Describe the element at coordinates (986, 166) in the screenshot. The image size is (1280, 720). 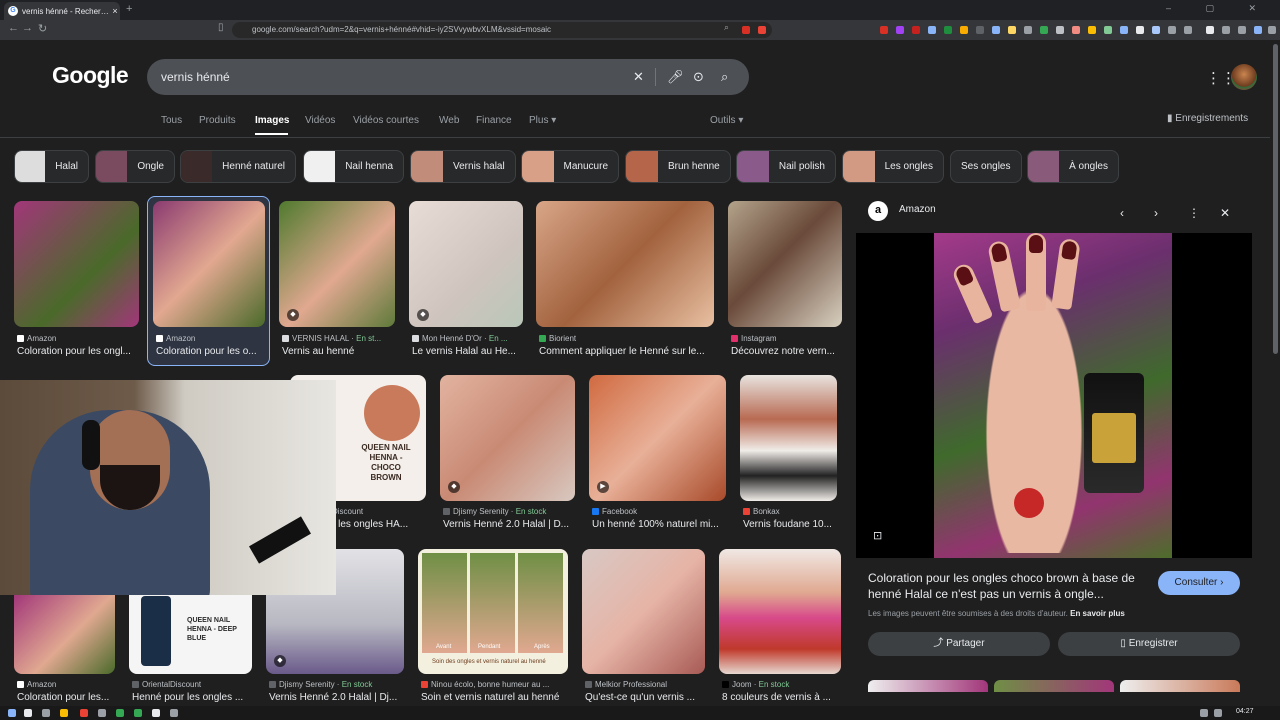
I see `chip-ses-ongles: Ses ongles` at that location.